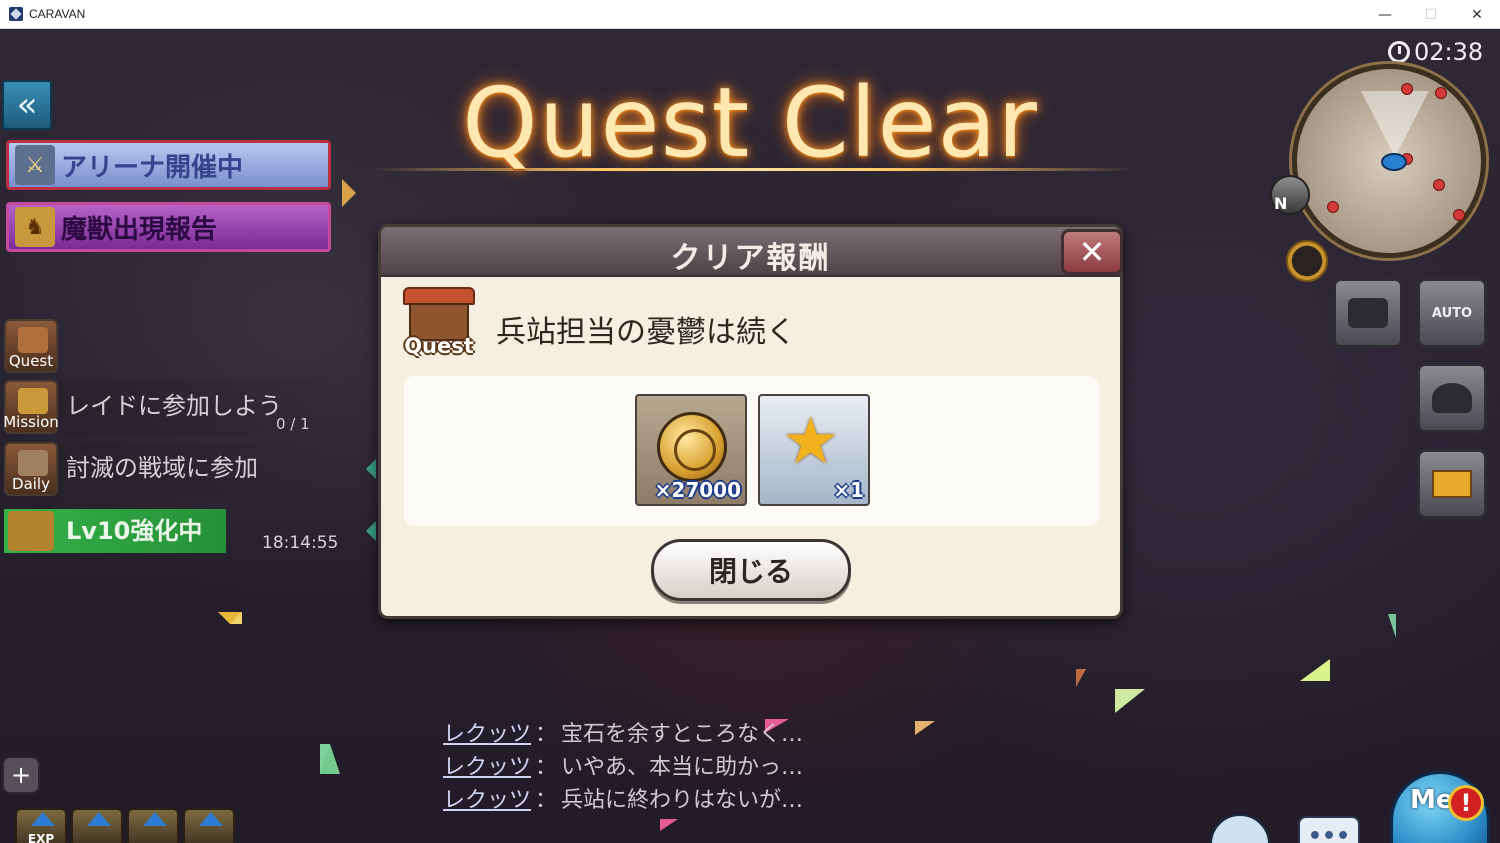 This screenshot has width=1500, height=843. I want to click on quest-tab-button: Quest, so click(31, 346).